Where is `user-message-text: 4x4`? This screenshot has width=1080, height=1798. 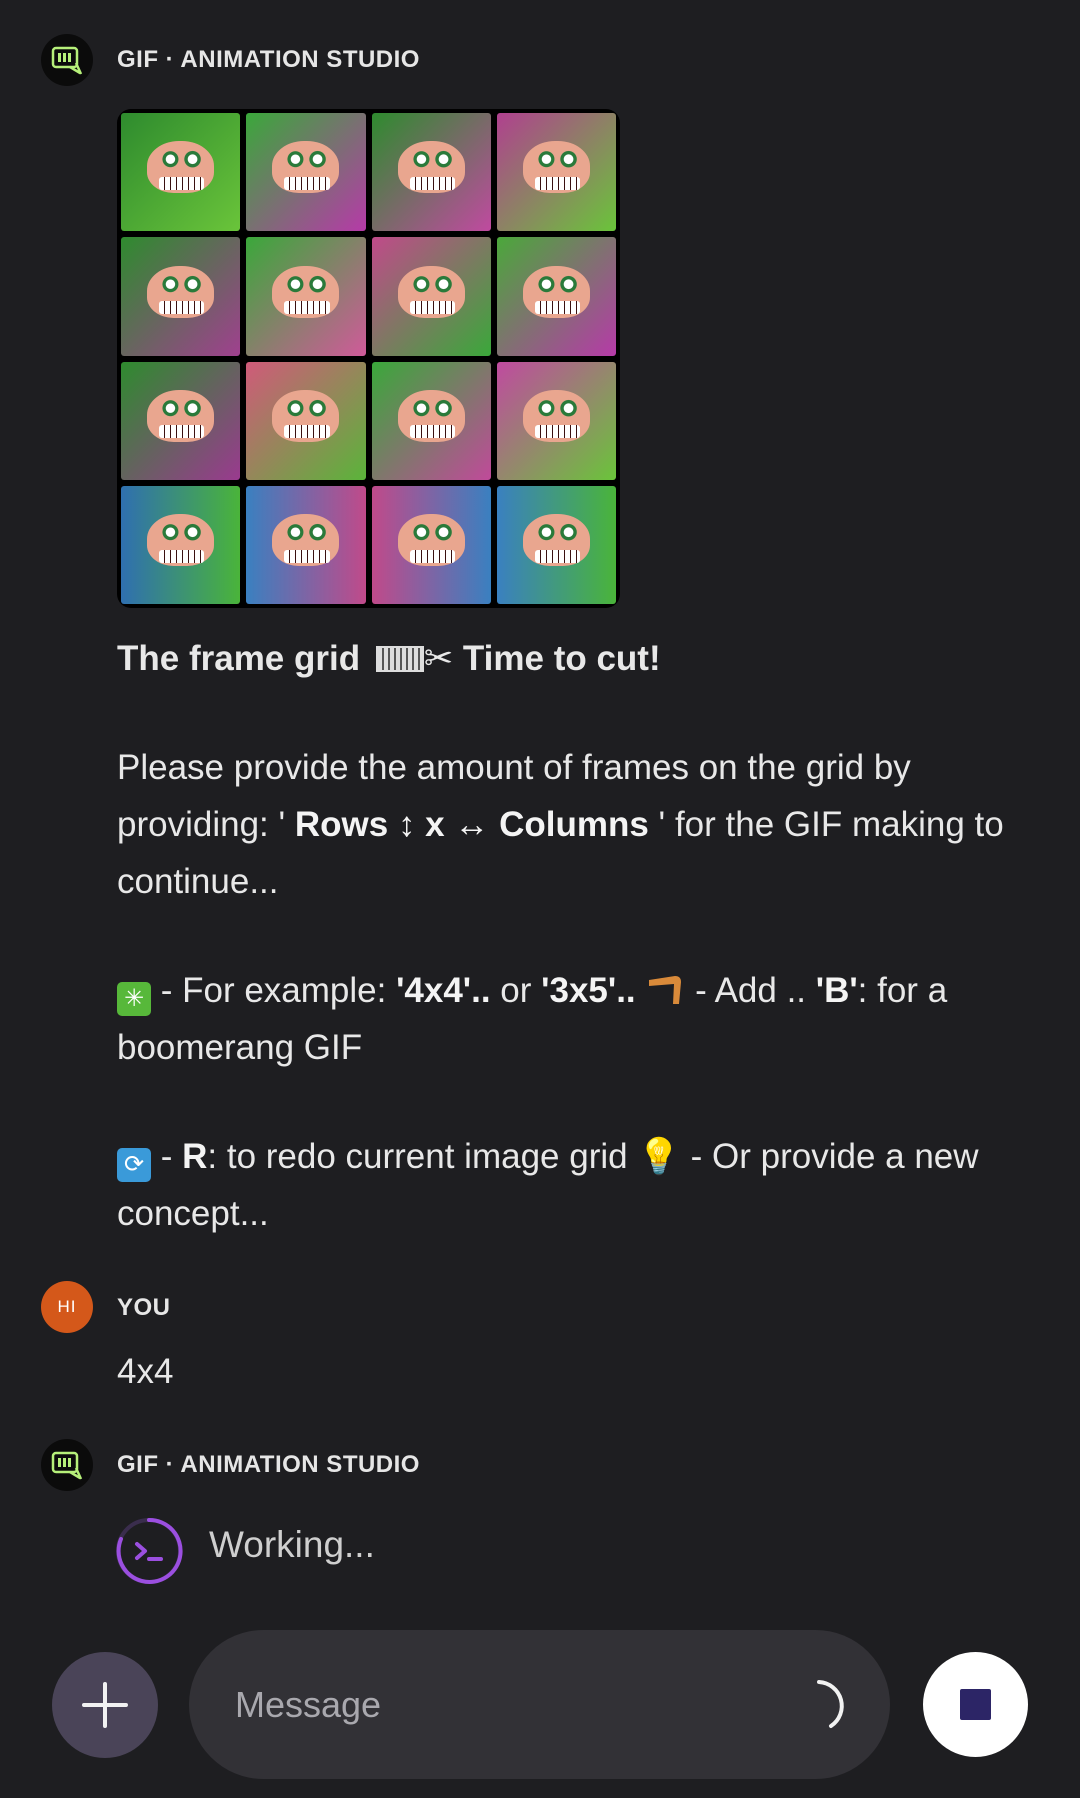 user-message-text: 4x4 is located at coordinates (145, 1371).